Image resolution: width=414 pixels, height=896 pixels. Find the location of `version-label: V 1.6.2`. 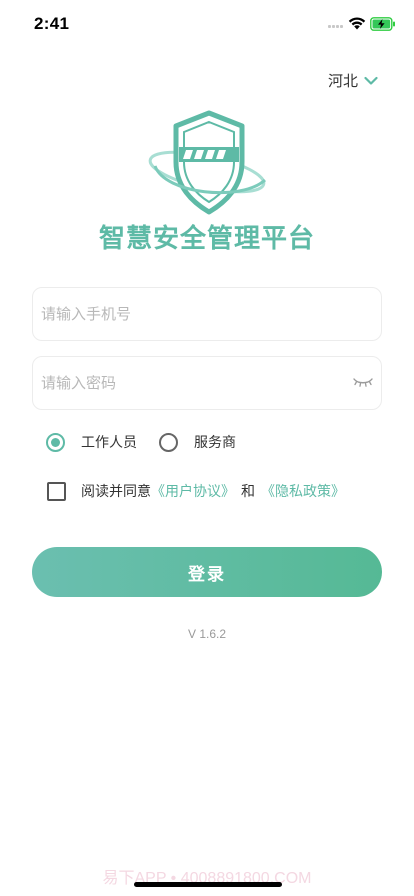

version-label: V 1.6.2 is located at coordinates (207, 634).